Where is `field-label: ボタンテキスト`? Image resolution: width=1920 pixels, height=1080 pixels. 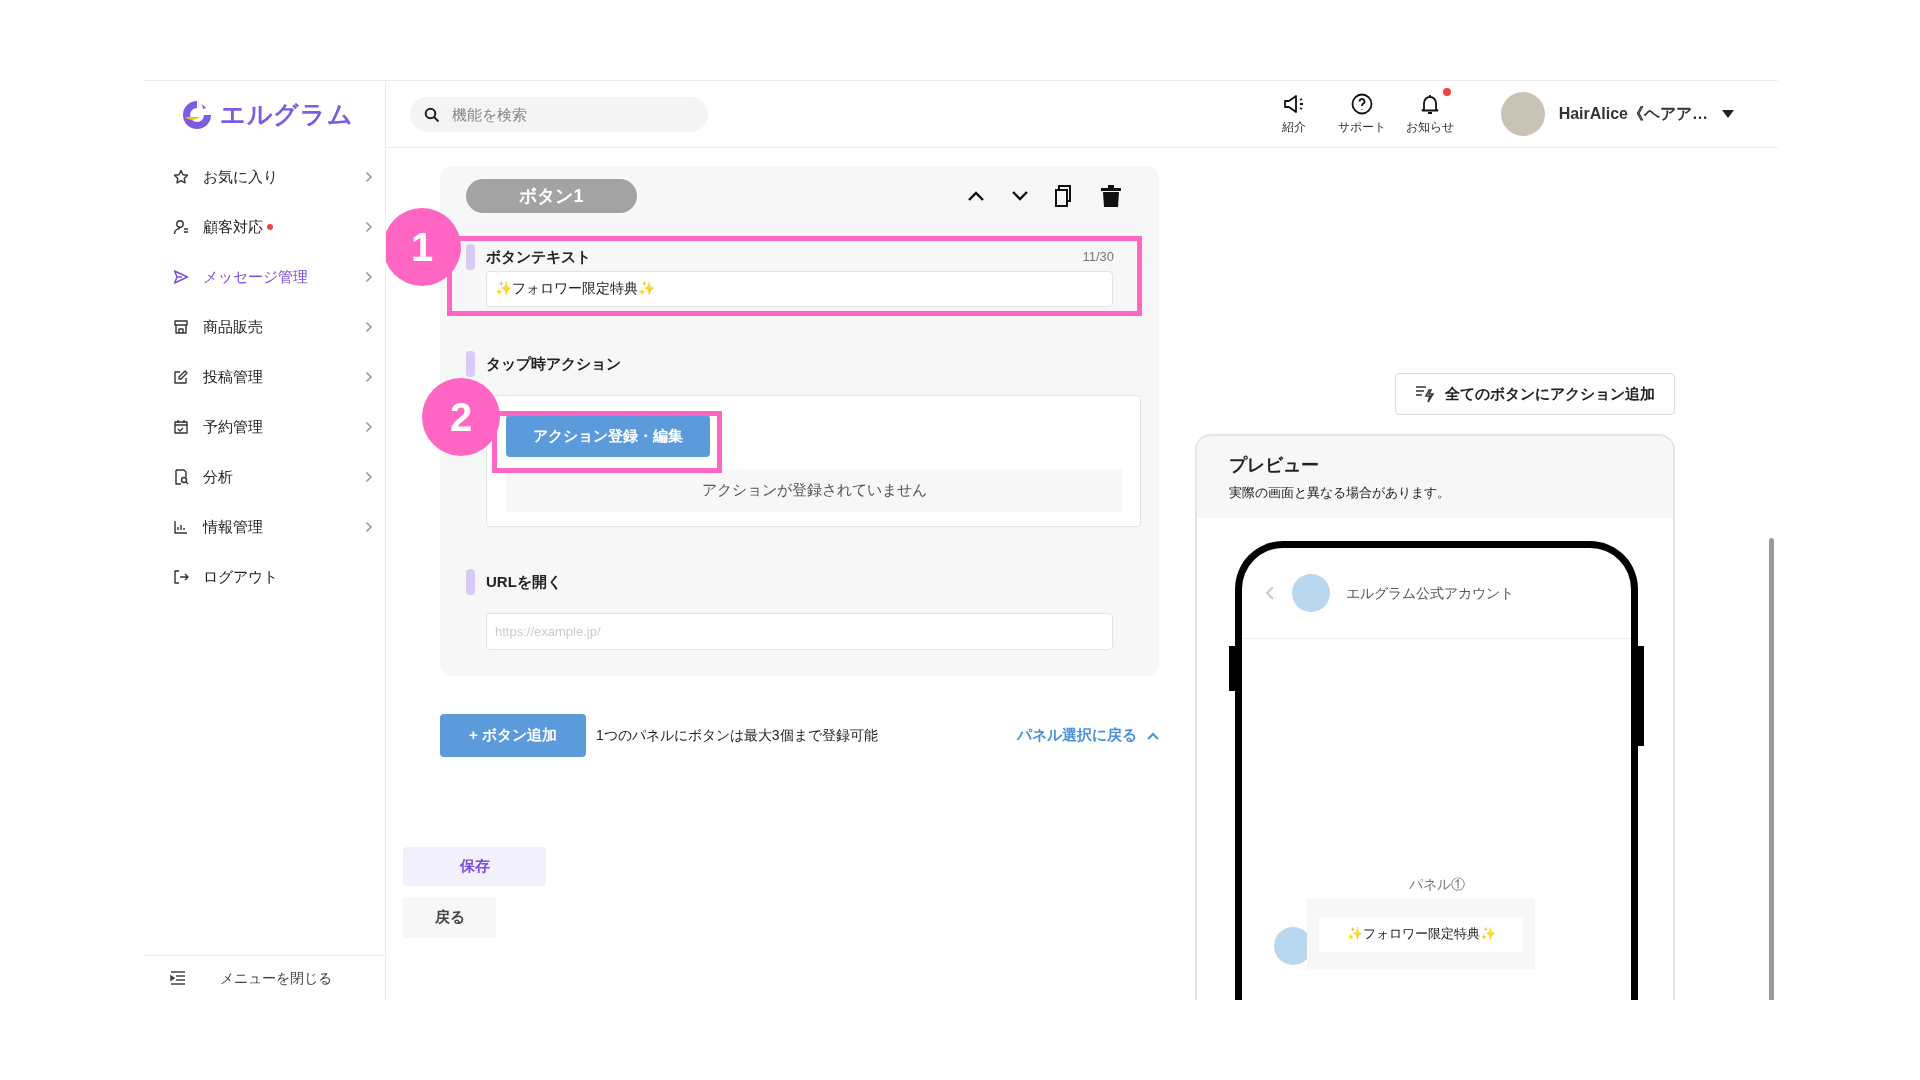
field-label: ボタンテキスト is located at coordinates (538, 256).